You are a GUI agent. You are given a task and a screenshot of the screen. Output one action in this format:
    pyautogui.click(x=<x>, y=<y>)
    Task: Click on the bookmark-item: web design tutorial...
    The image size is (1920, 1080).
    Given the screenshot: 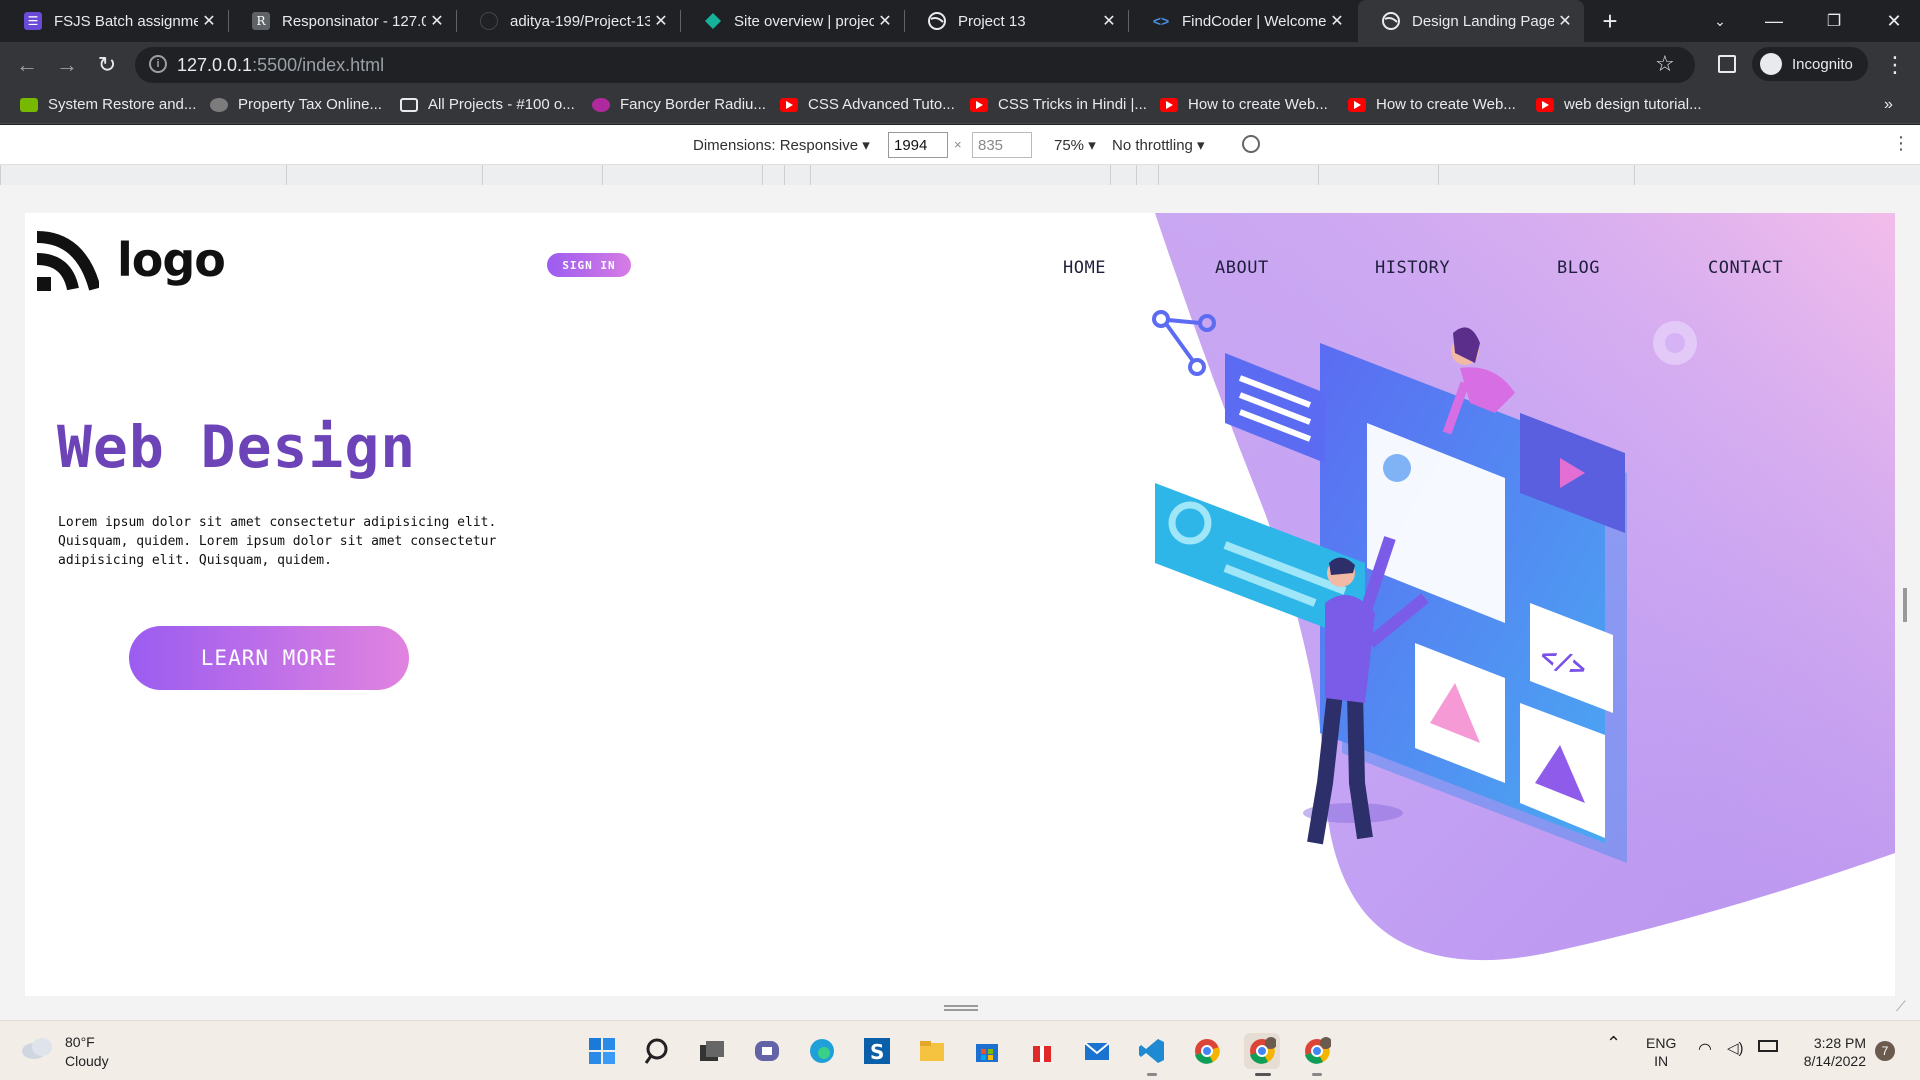 What is the action you would take?
    pyautogui.click(x=1619, y=104)
    